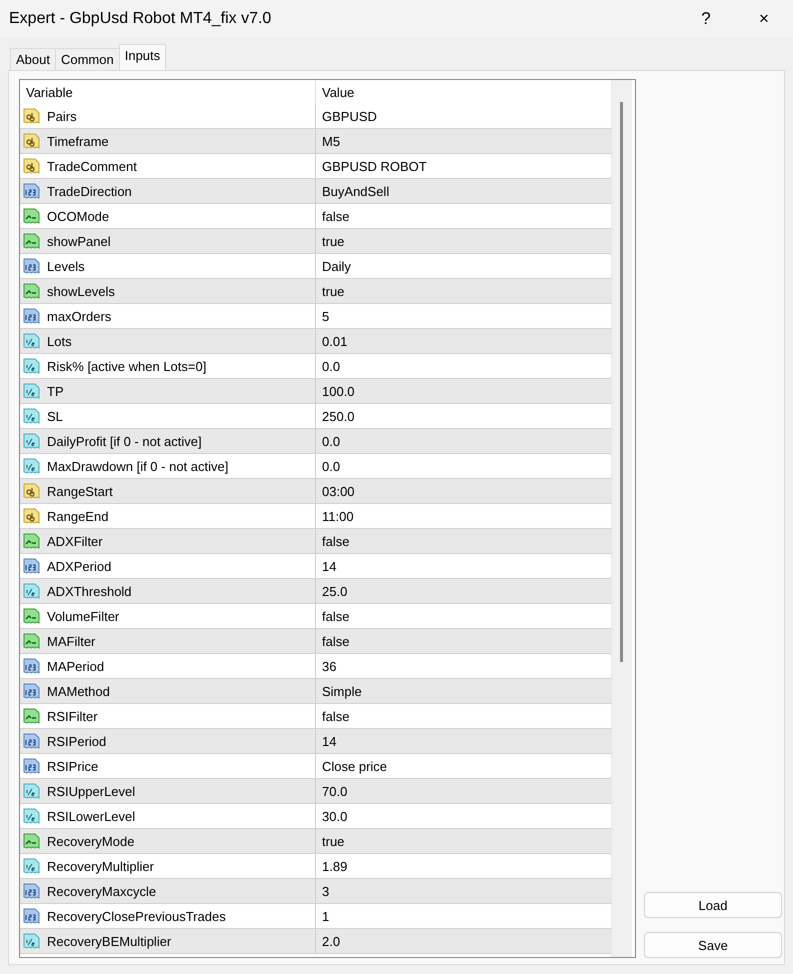 The width and height of the screenshot is (793, 974). I want to click on table-cell: GBPUSD ROBOT, so click(463, 166).